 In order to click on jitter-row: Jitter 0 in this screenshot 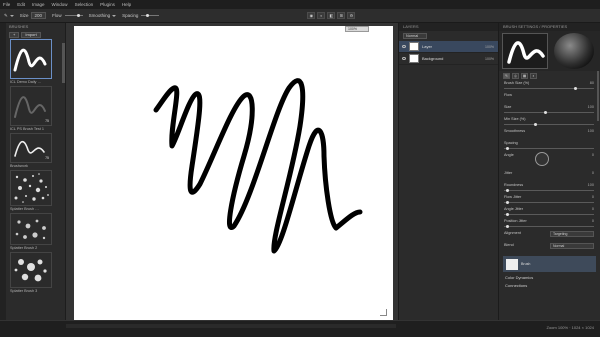, I will do `click(549, 176)`.